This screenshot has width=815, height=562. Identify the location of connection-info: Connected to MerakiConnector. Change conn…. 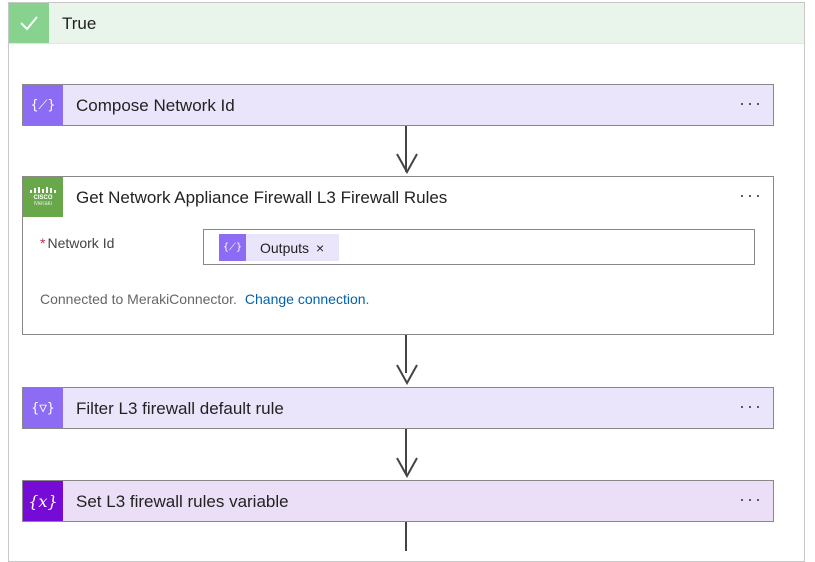
(204, 299).